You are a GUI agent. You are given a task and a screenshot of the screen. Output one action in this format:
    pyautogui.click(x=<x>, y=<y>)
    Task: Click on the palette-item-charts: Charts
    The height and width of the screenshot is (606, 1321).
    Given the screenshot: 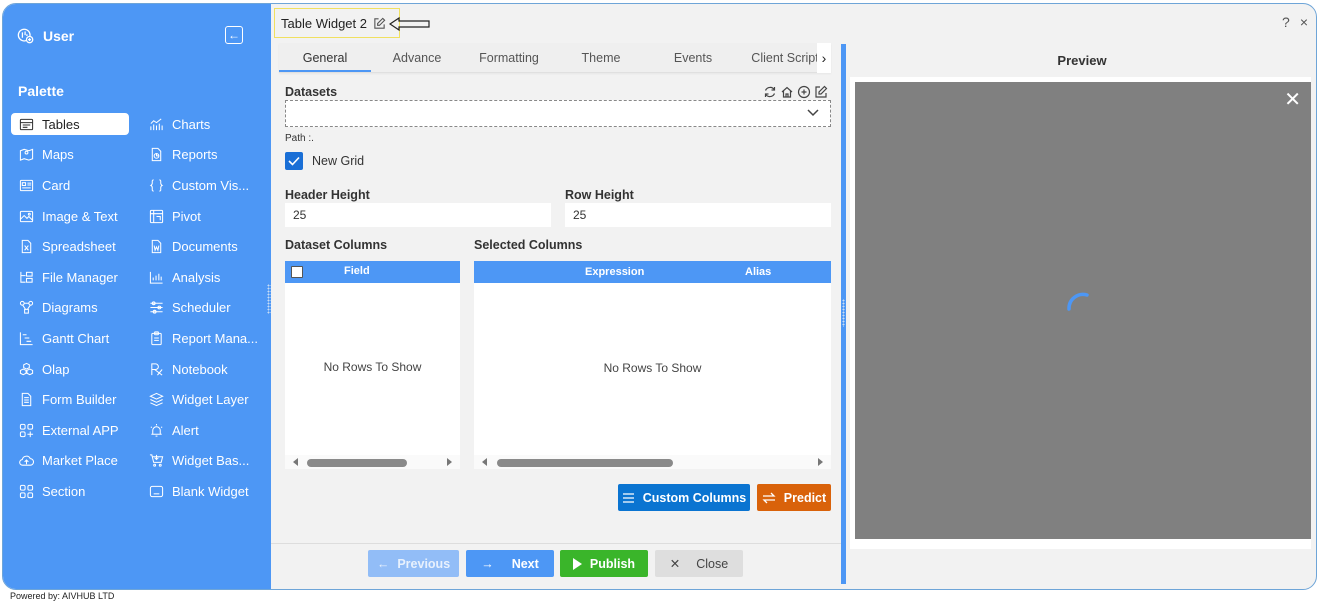 What is the action you would take?
    pyautogui.click(x=202, y=124)
    